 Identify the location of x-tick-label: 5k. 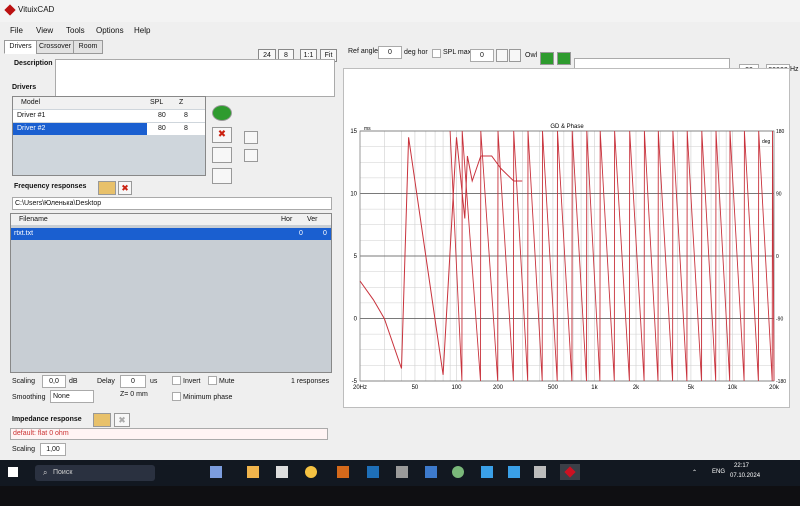
(691, 388).